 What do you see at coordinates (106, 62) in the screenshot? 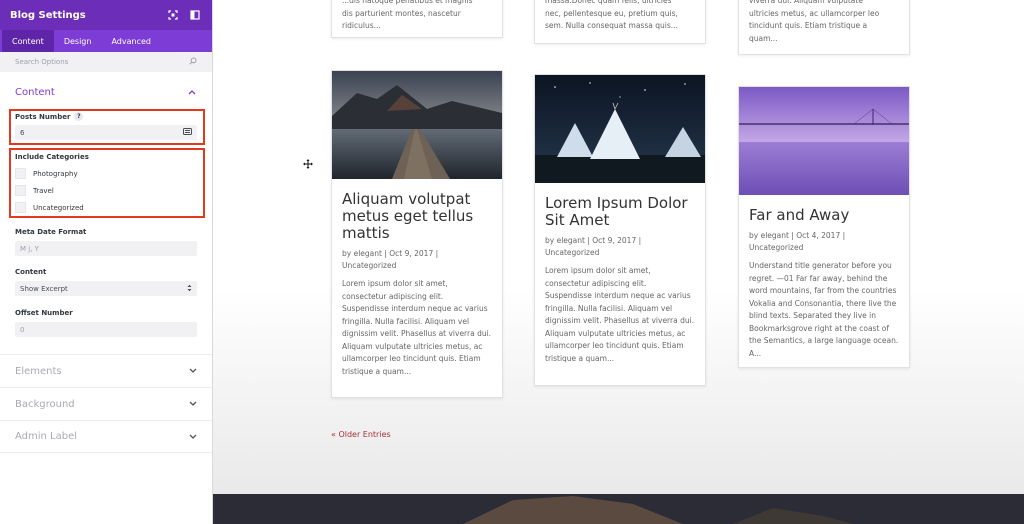
I see `search-options-input: Search Options` at bounding box center [106, 62].